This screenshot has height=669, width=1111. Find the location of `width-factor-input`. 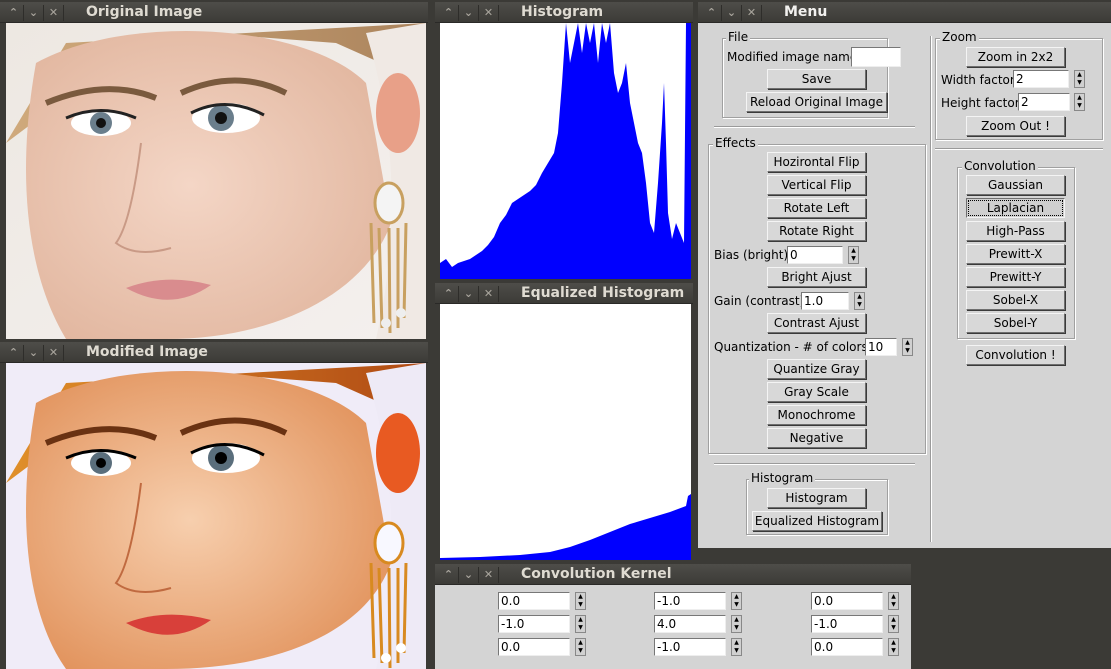

width-factor-input is located at coordinates (1041, 79).